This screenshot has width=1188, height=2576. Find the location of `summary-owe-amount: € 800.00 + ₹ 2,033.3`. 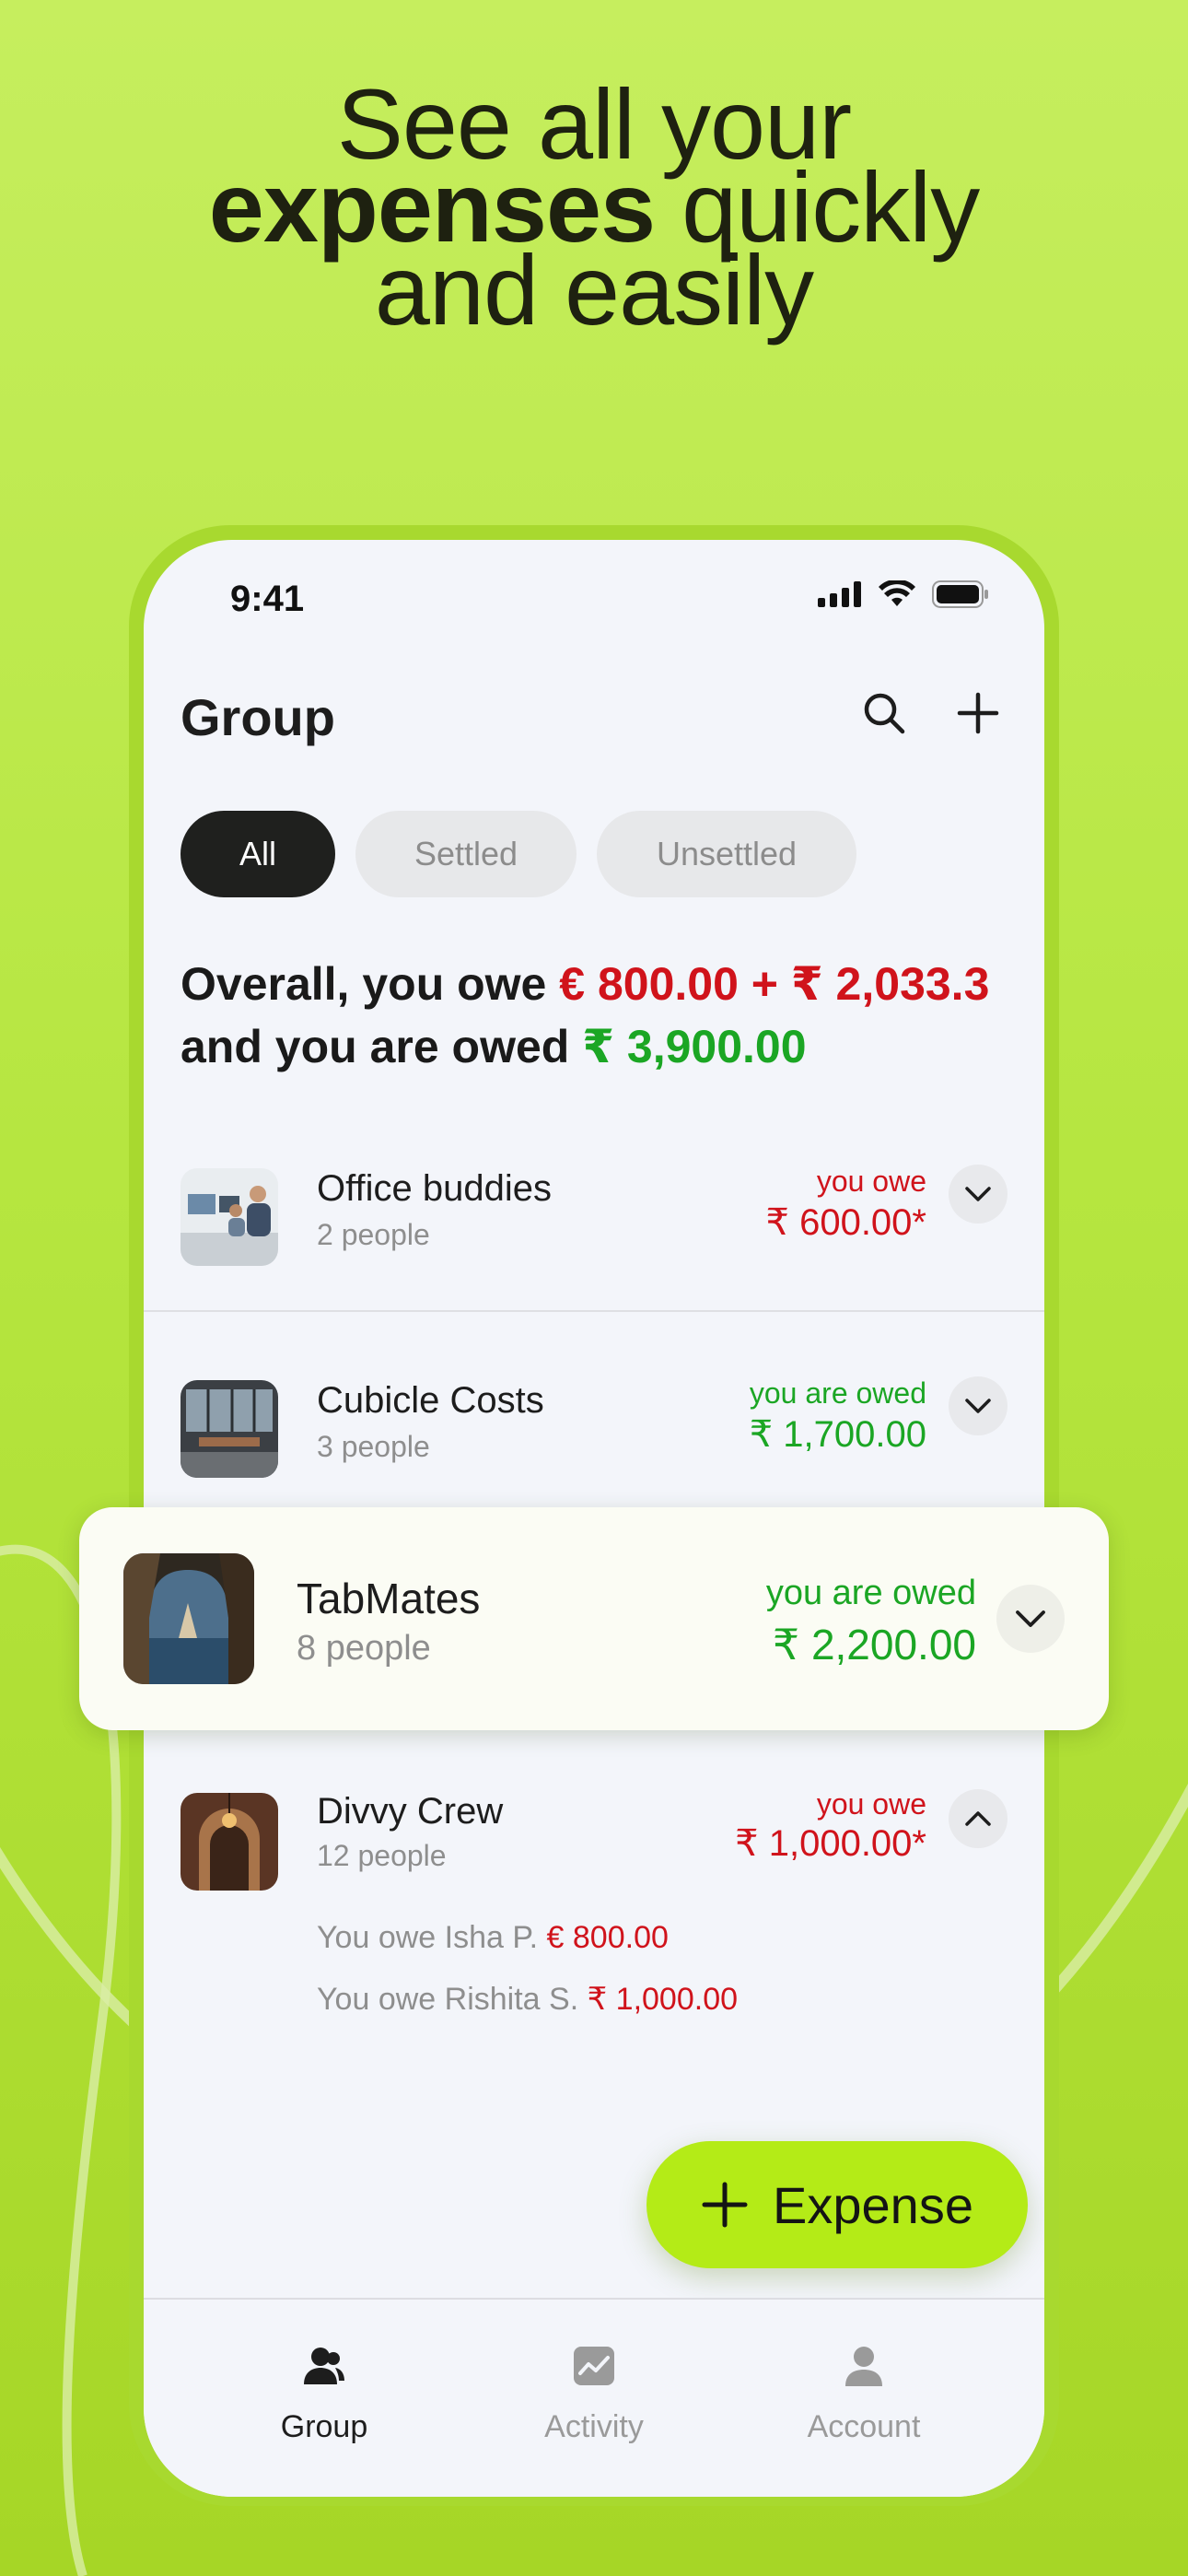

summary-owe-amount: € 800.00 + ₹ 2,033.3 is located at coordinates (774, 984).